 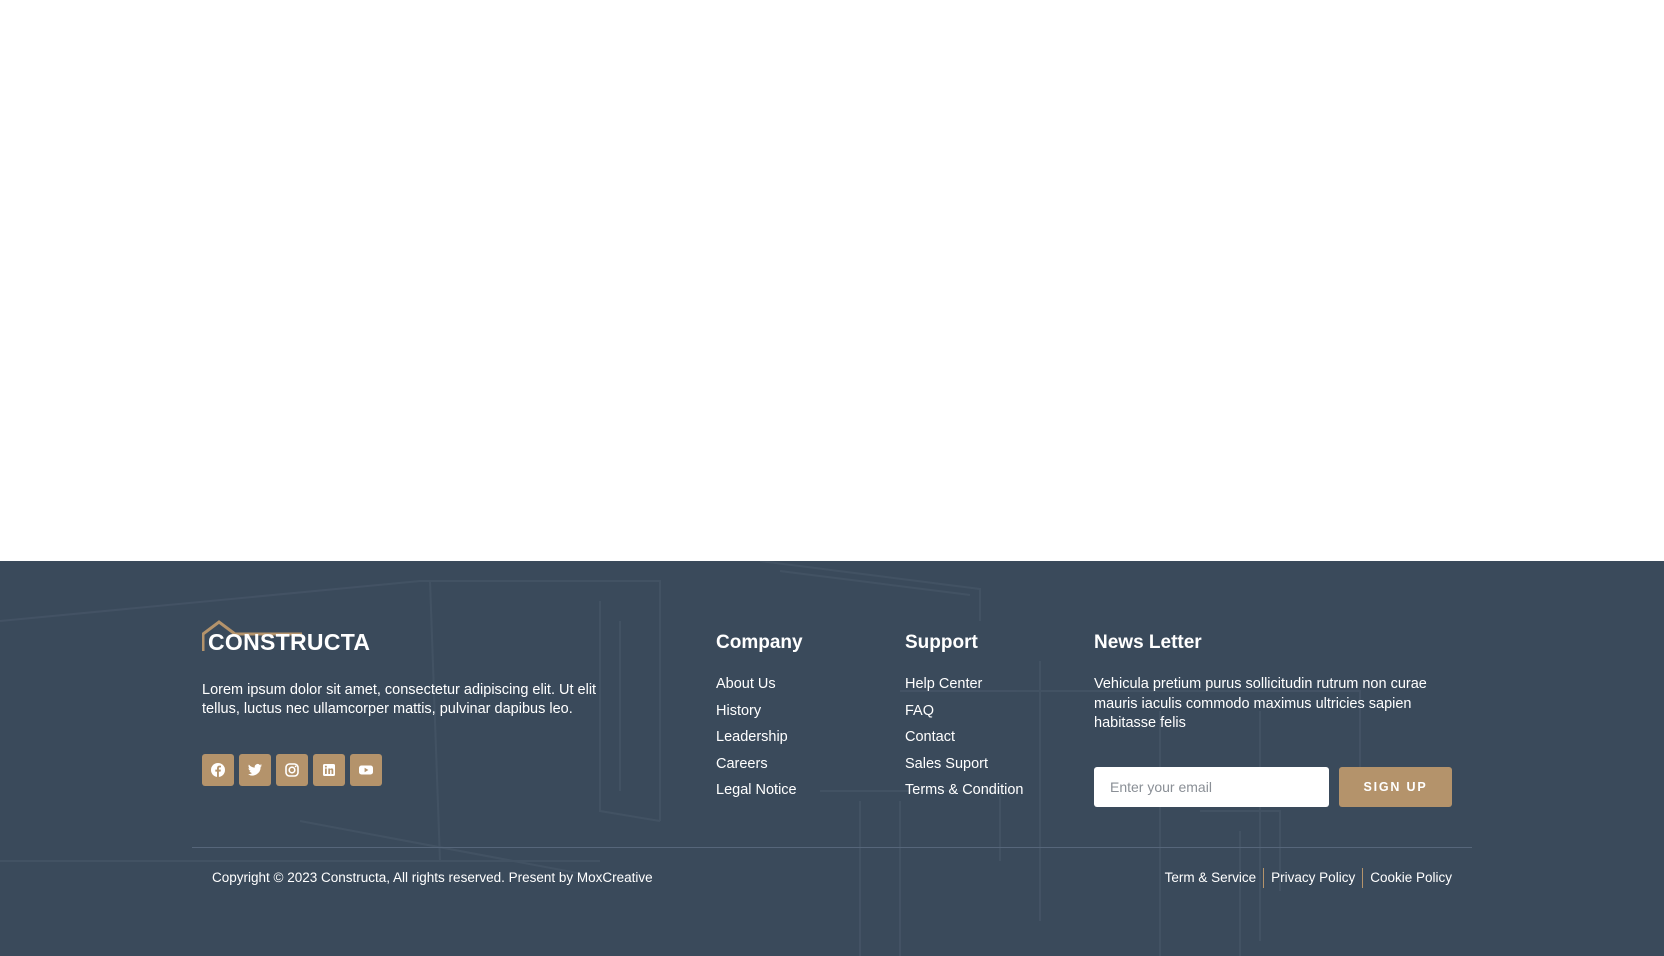 What do you see at coordinates (964, 715) in the screenshot?
I see `support-link-faq: FAQ` at bounding box center [964, 715].